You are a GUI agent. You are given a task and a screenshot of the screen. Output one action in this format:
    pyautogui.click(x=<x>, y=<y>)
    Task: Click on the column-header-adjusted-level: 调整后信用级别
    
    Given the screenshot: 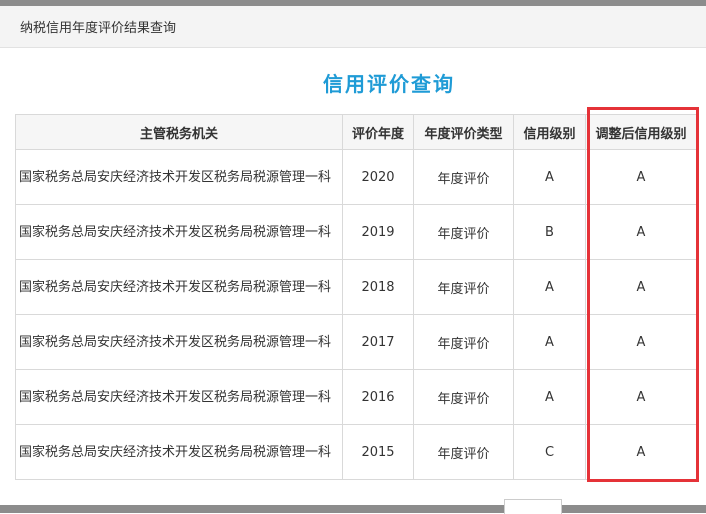 What is the action you would take?
    pyautogui.click(x=641, y=132)
    